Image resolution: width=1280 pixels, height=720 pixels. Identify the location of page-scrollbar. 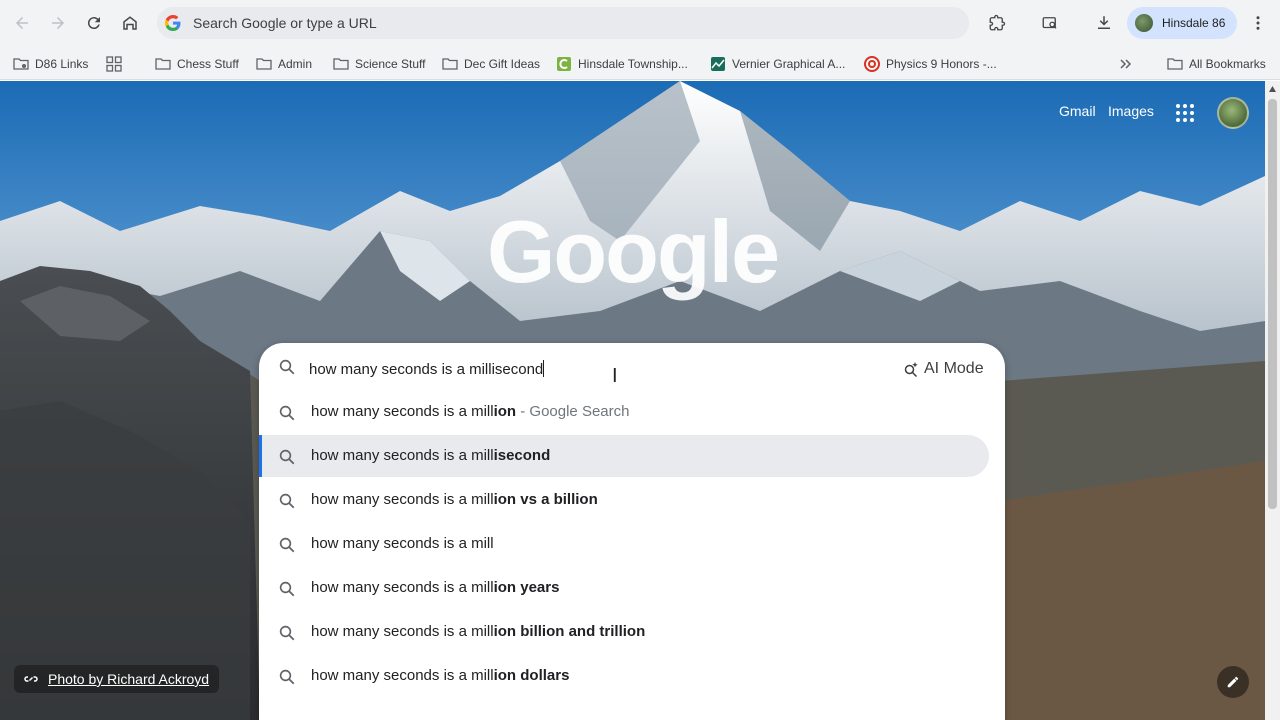
(1272, 400).